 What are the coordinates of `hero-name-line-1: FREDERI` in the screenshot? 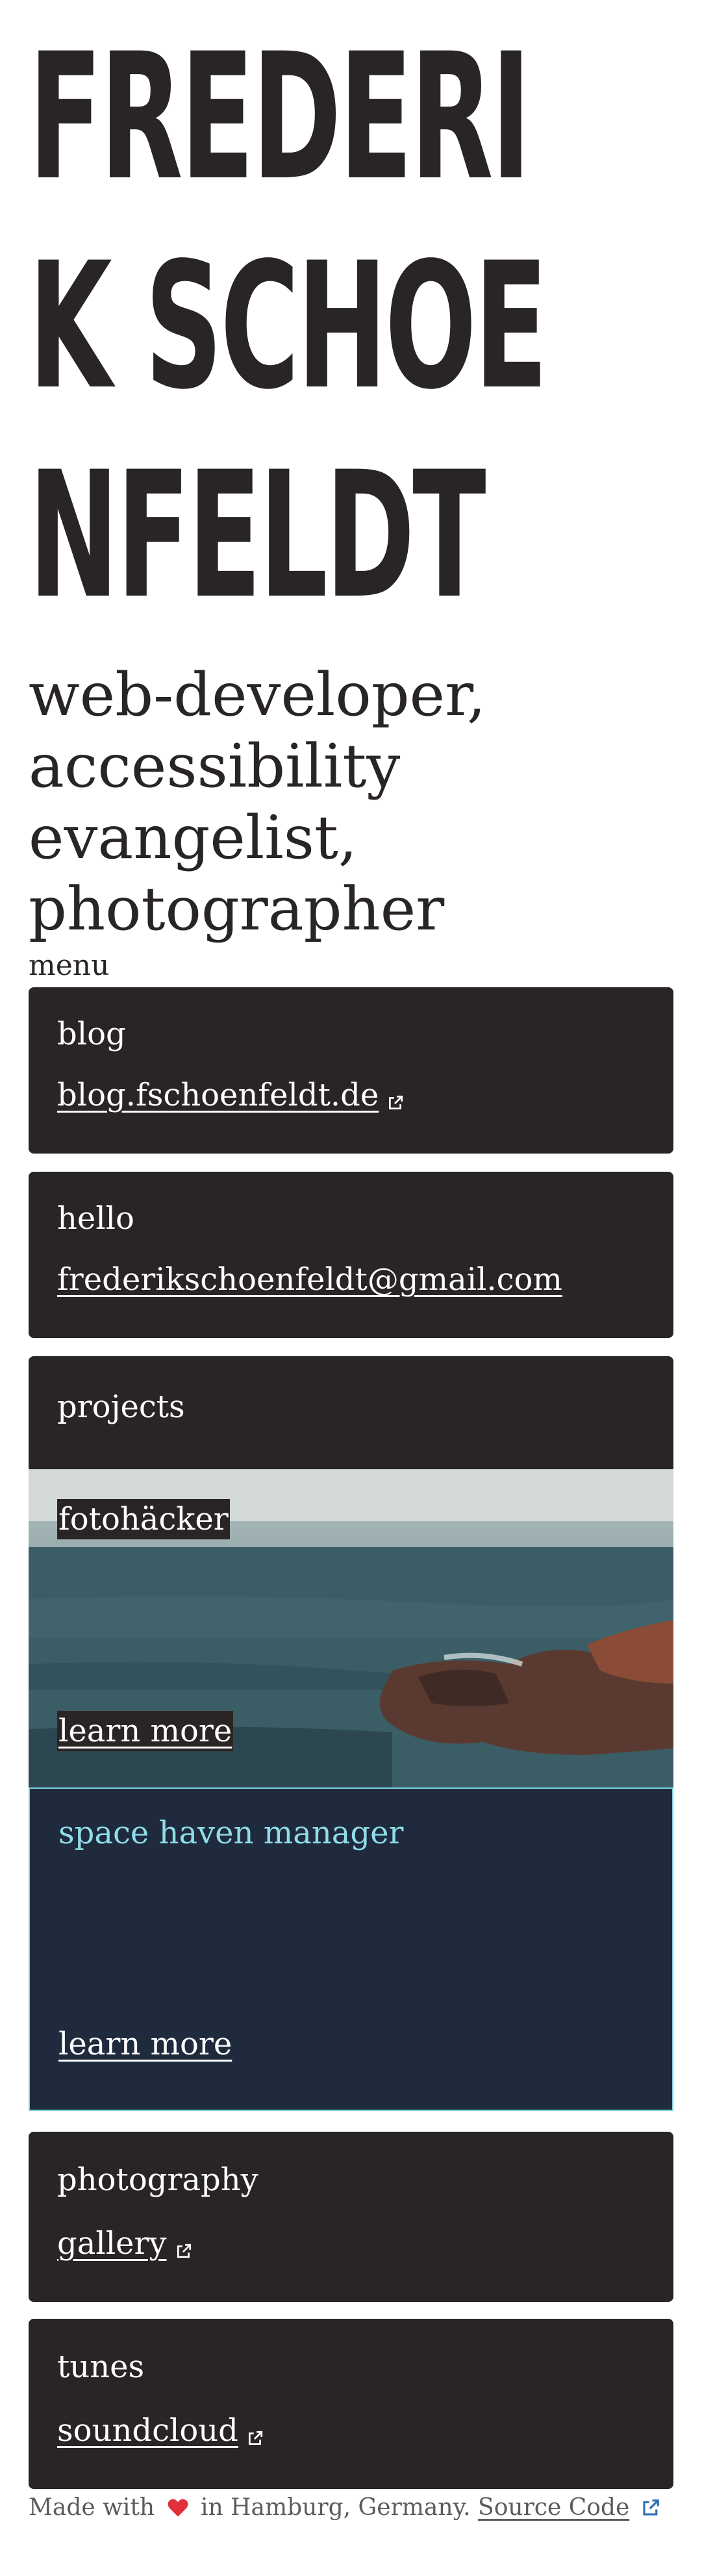 It's located at (280, 117).